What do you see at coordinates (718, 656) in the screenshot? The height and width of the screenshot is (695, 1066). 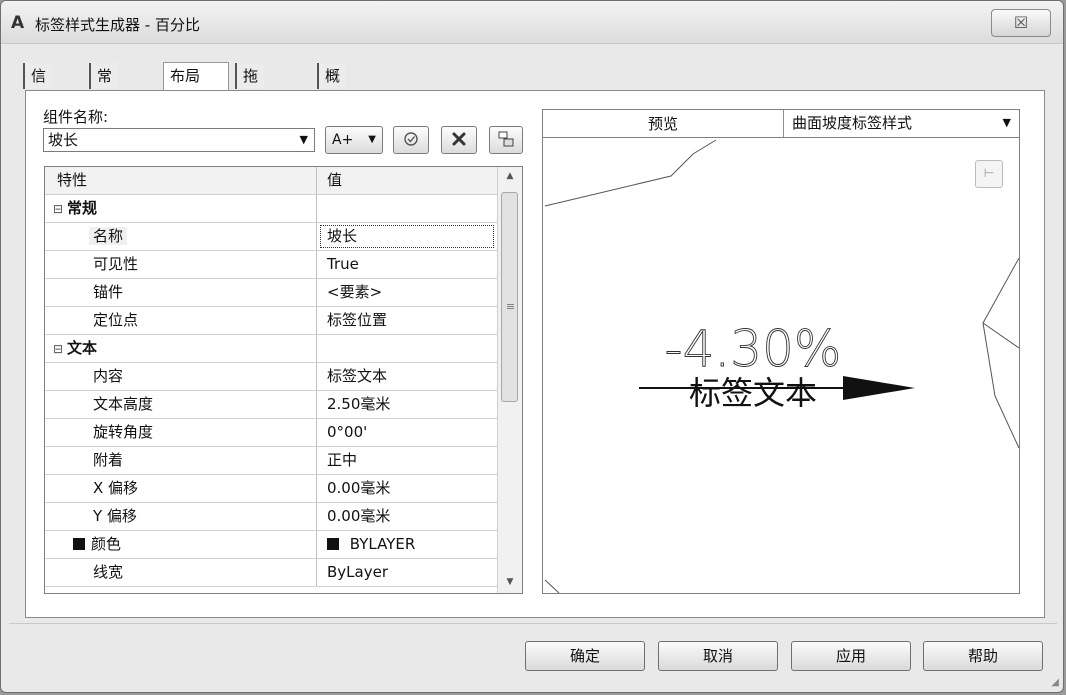 I see `cancel-button: 取消` at bounding box center [718, 656].